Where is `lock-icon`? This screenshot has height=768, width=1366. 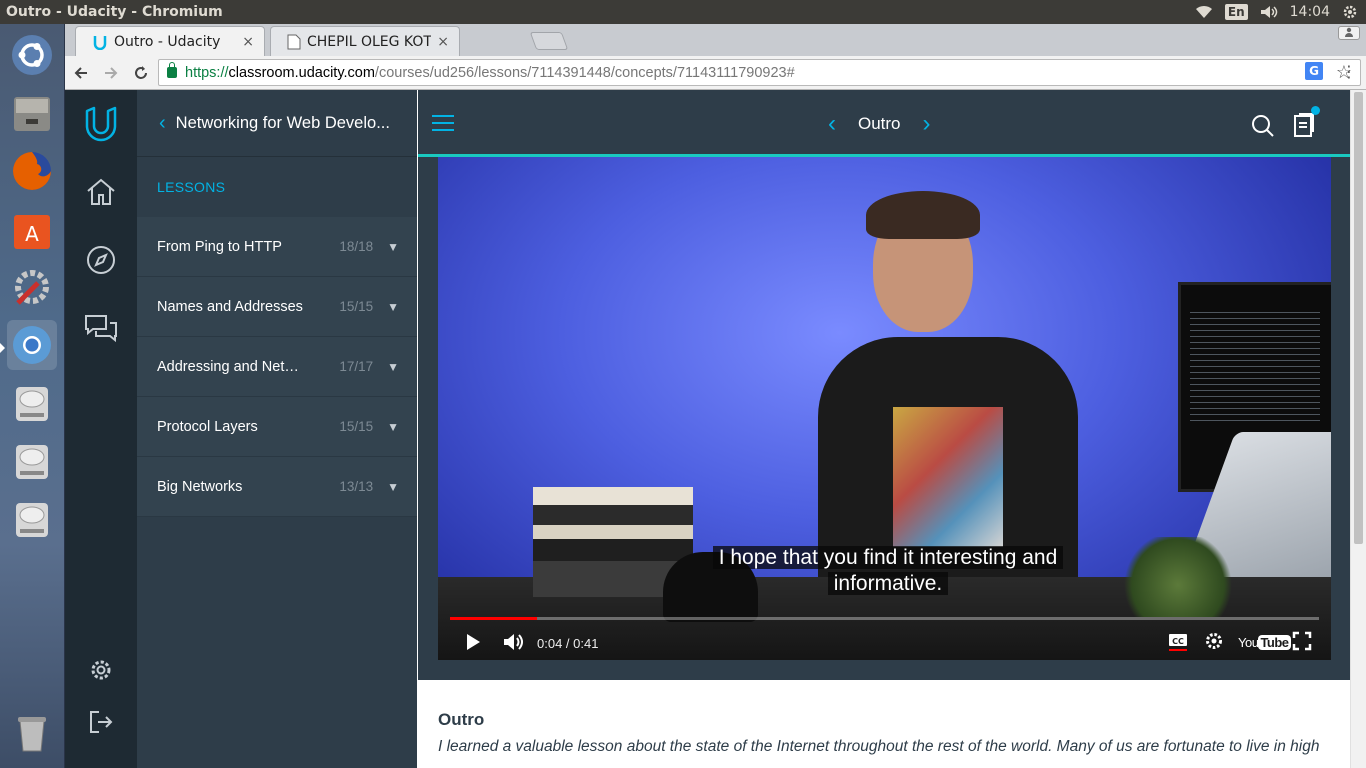 lock-icon is located at coordinates (172, 70).